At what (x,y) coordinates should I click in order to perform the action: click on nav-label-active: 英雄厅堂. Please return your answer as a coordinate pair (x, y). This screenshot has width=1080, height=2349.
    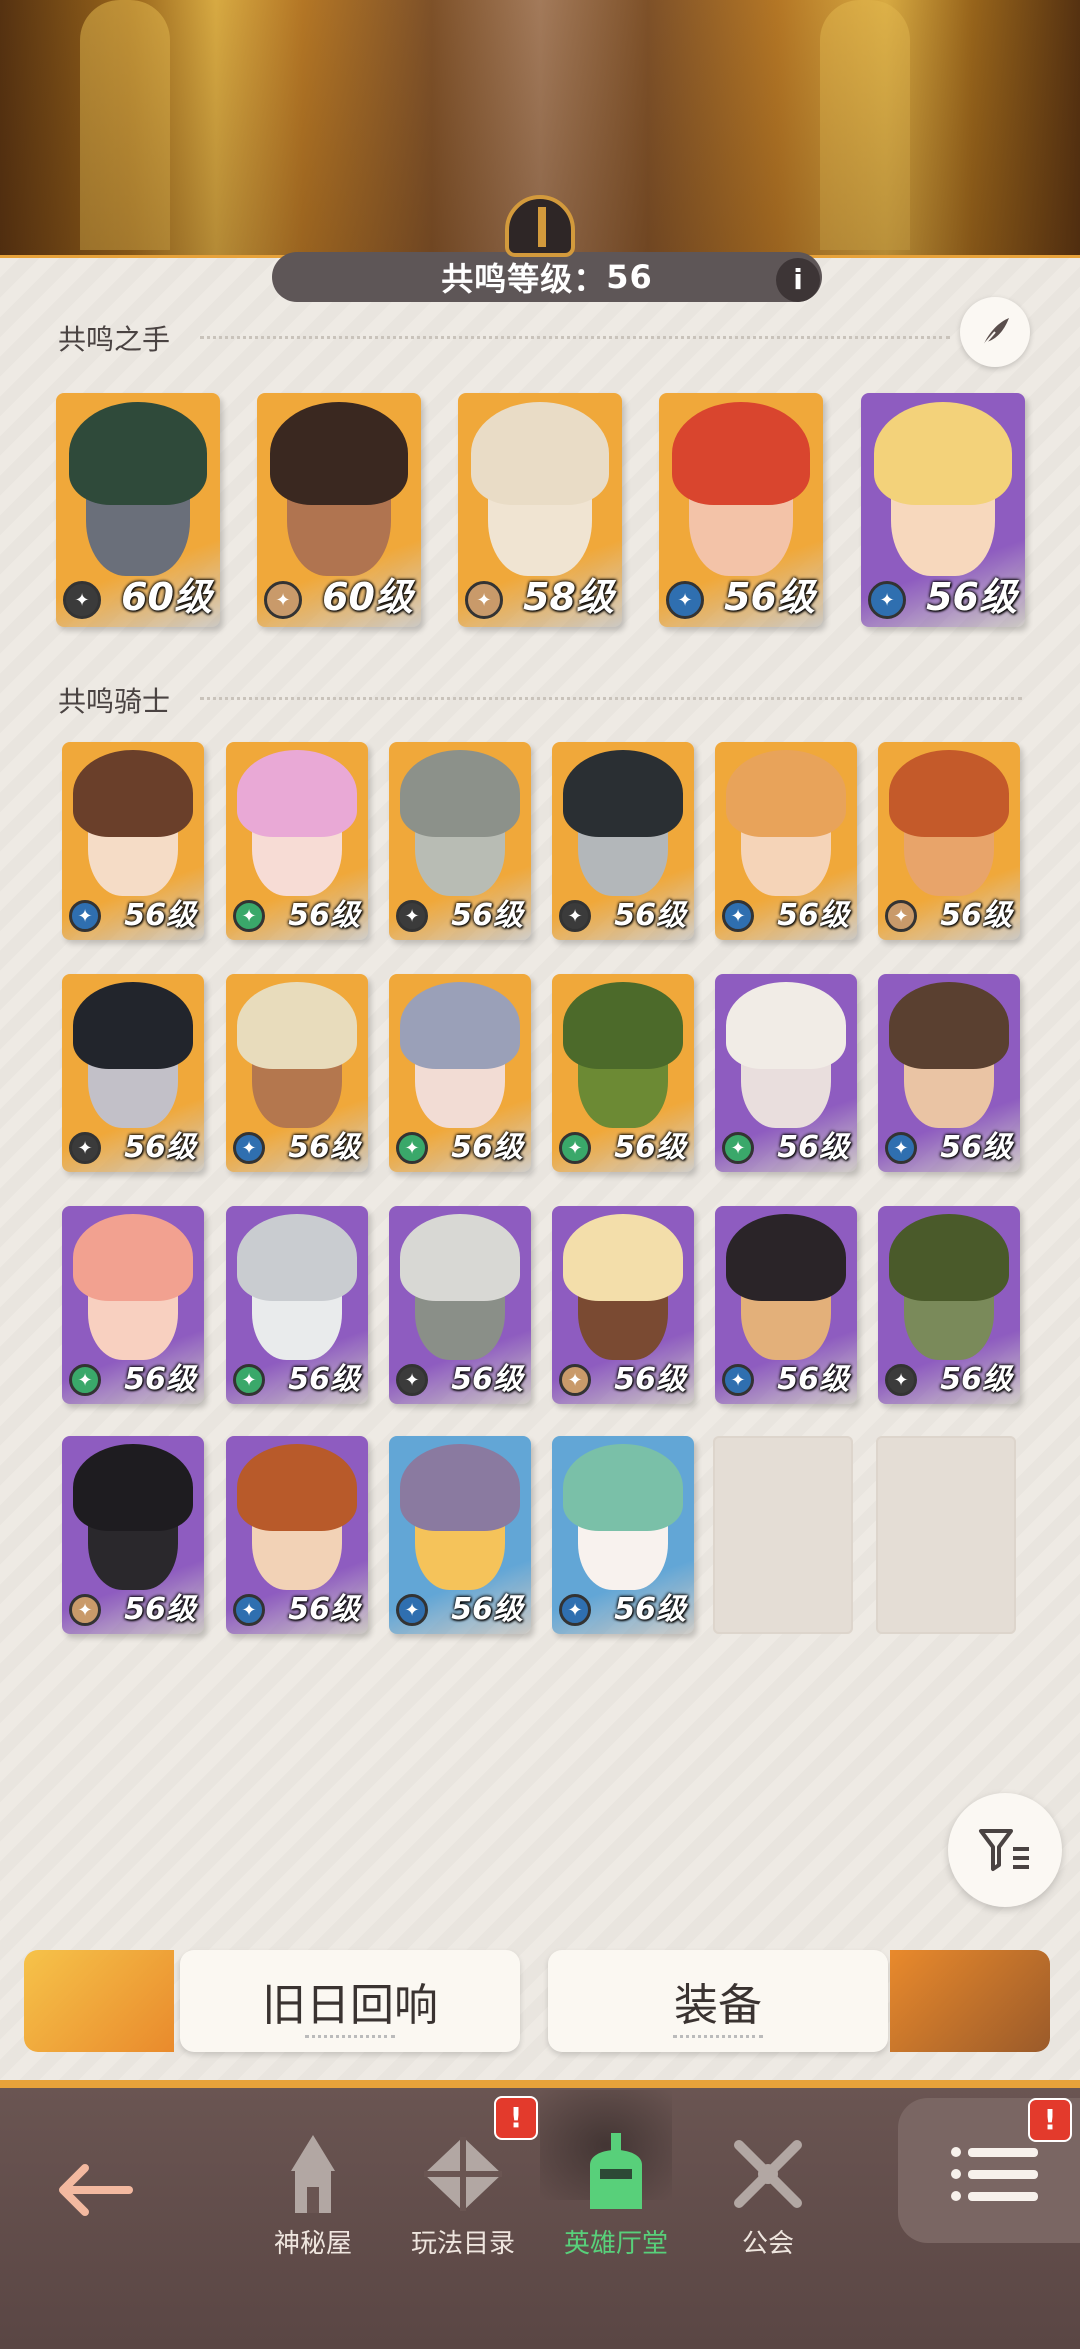
    Looking at the image, I should click on (615, 2244).